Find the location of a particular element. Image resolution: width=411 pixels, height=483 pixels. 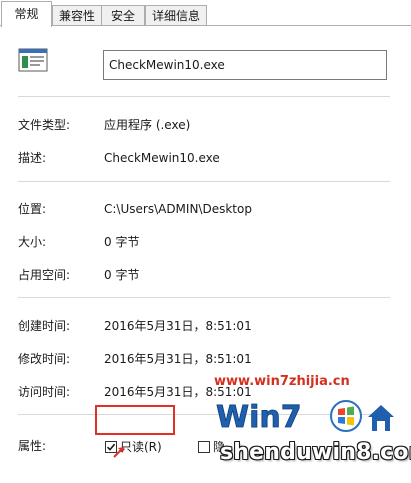

created-label: 创建时间: is located at coordinates (44, 326).